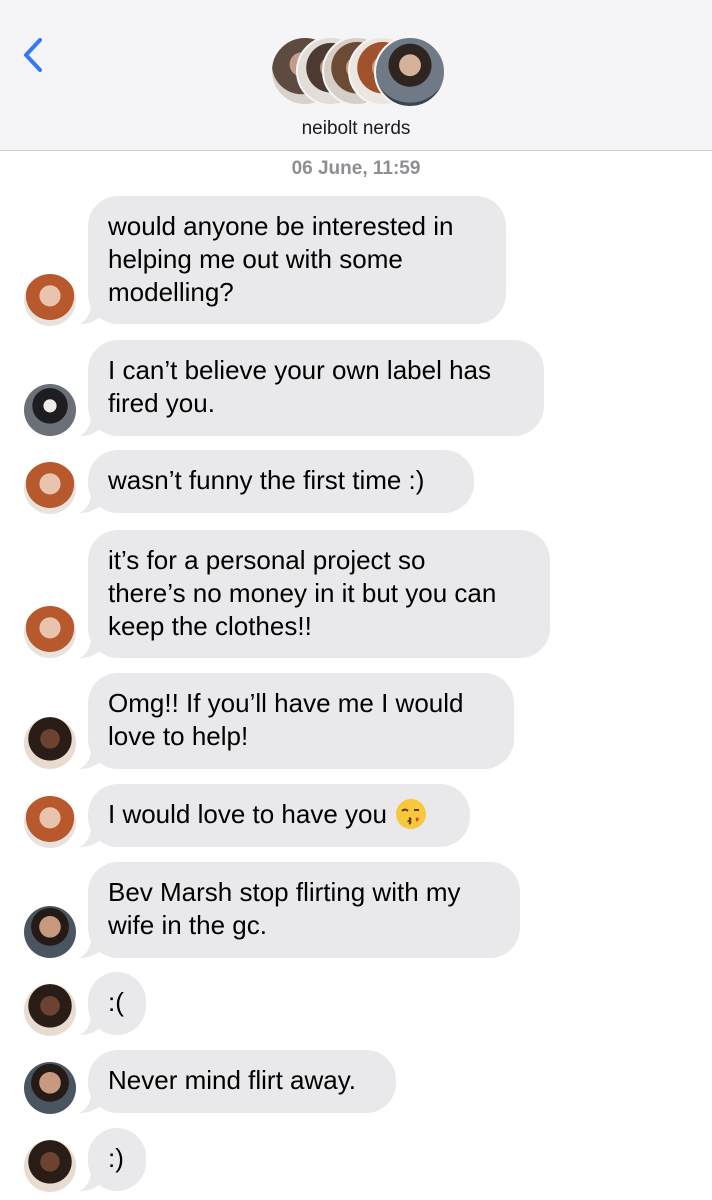 The image size is (712, 1200). I want to click on message-bubble: I would love to have you, so click(274, 815).